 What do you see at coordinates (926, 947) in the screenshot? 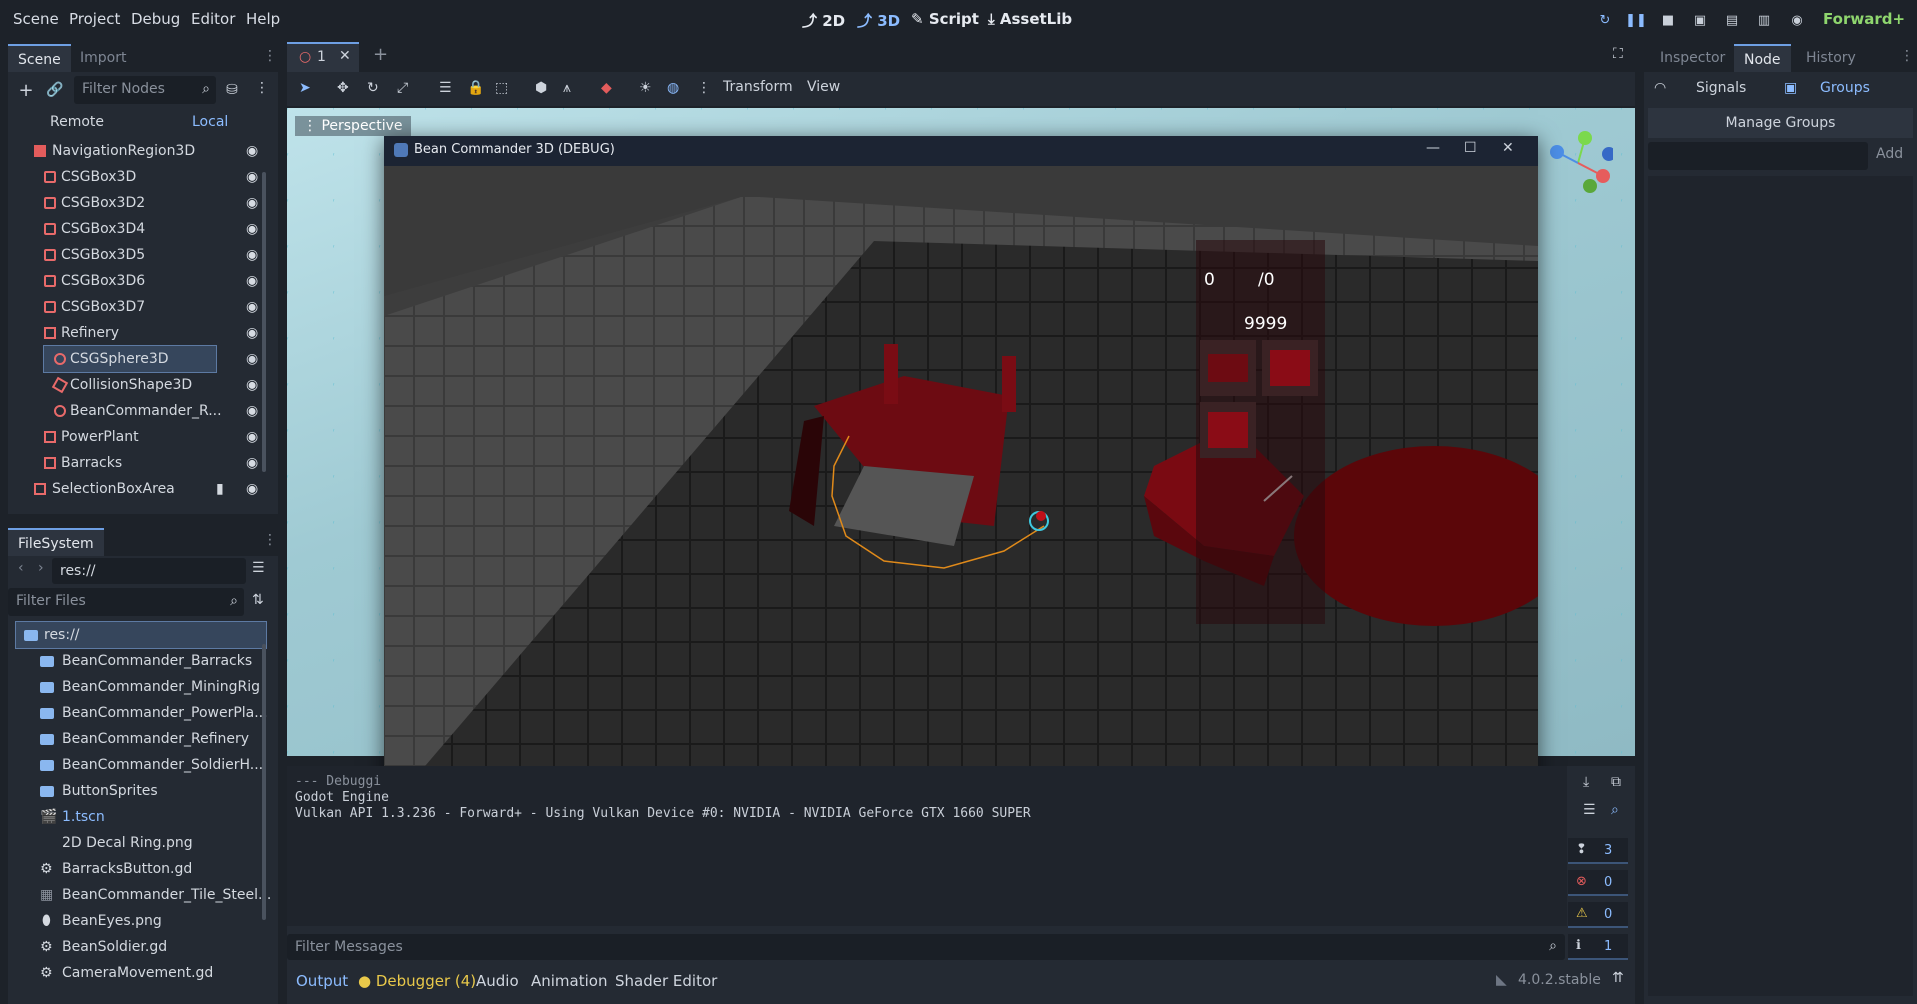
I see `filter-messages-input: Filter Messages ⌕` at bounding box center [926, 947].